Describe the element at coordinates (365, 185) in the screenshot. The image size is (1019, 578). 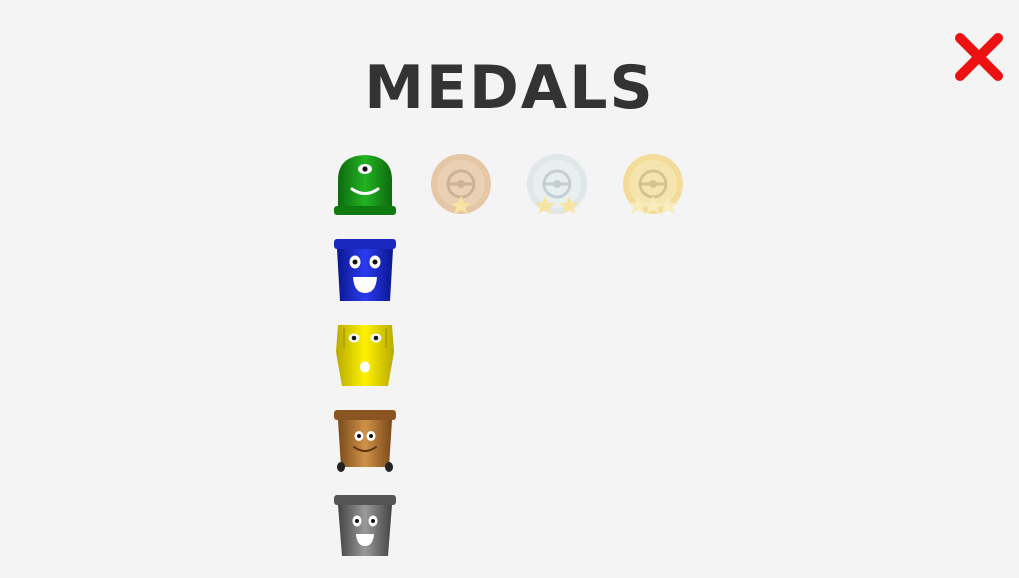
I see `green-bin-icon` at that location.